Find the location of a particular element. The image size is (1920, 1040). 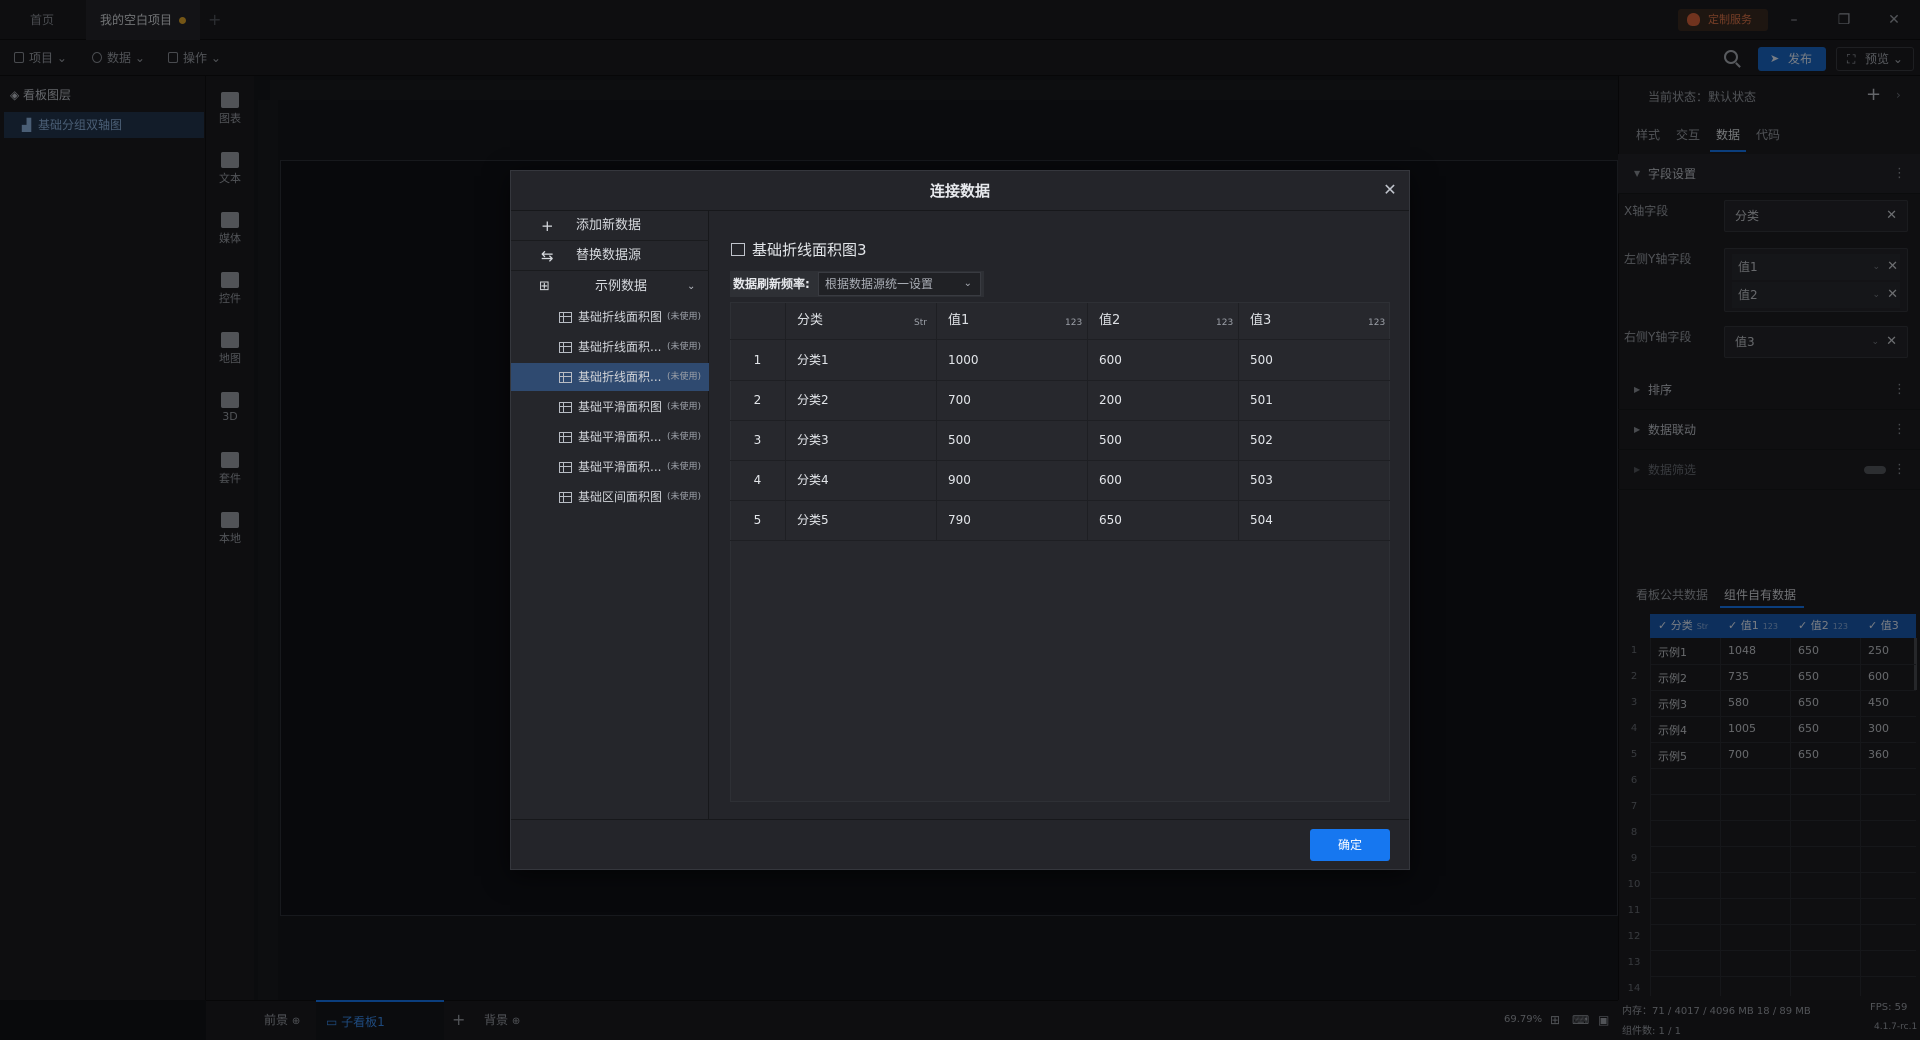

grid-cell: 分类1 is located at coordinates (813, 360).